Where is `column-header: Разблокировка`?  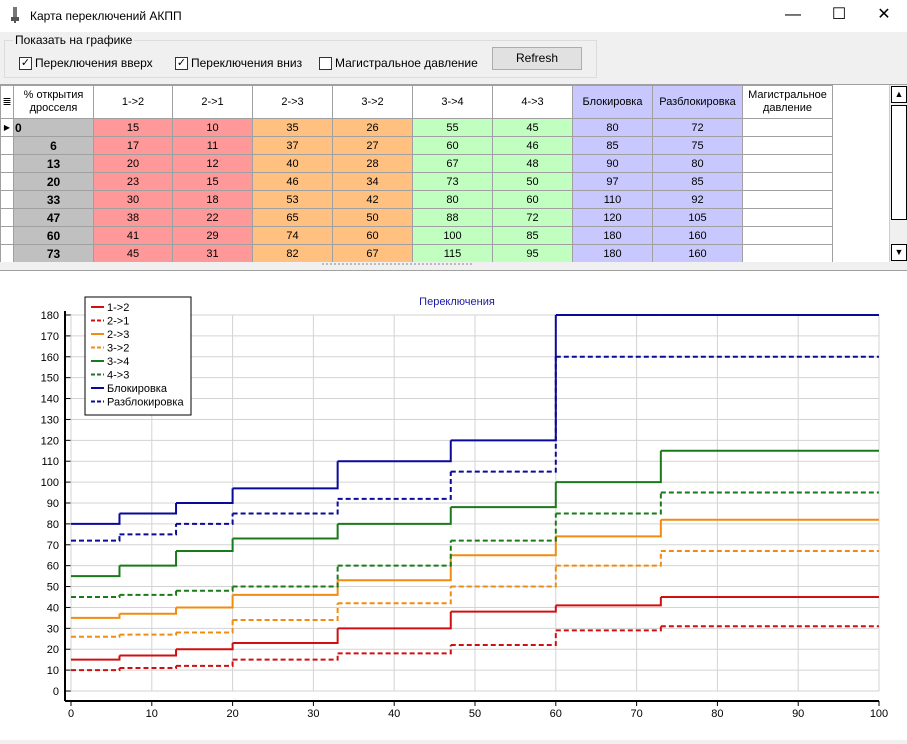
column-header: Разблокировка is located at coordinates (697, 102).